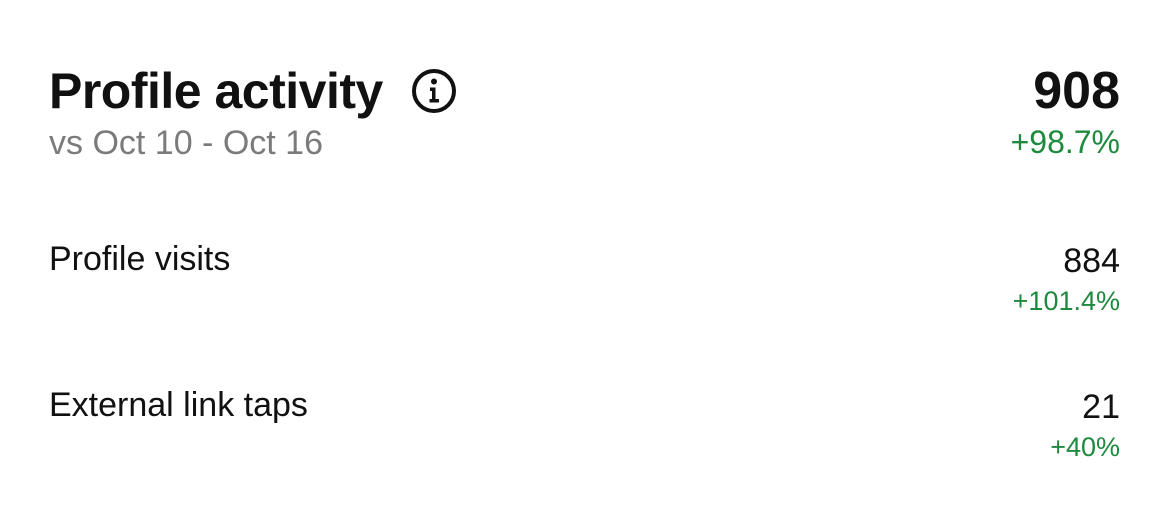 Image resolution: width=1170 pixels, height=507 pixels. I want to click on info-circle-icon, so click(433, 91).